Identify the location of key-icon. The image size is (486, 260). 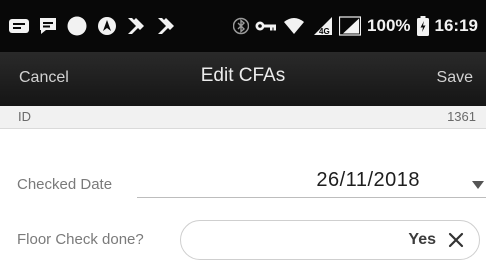
(266, 26).